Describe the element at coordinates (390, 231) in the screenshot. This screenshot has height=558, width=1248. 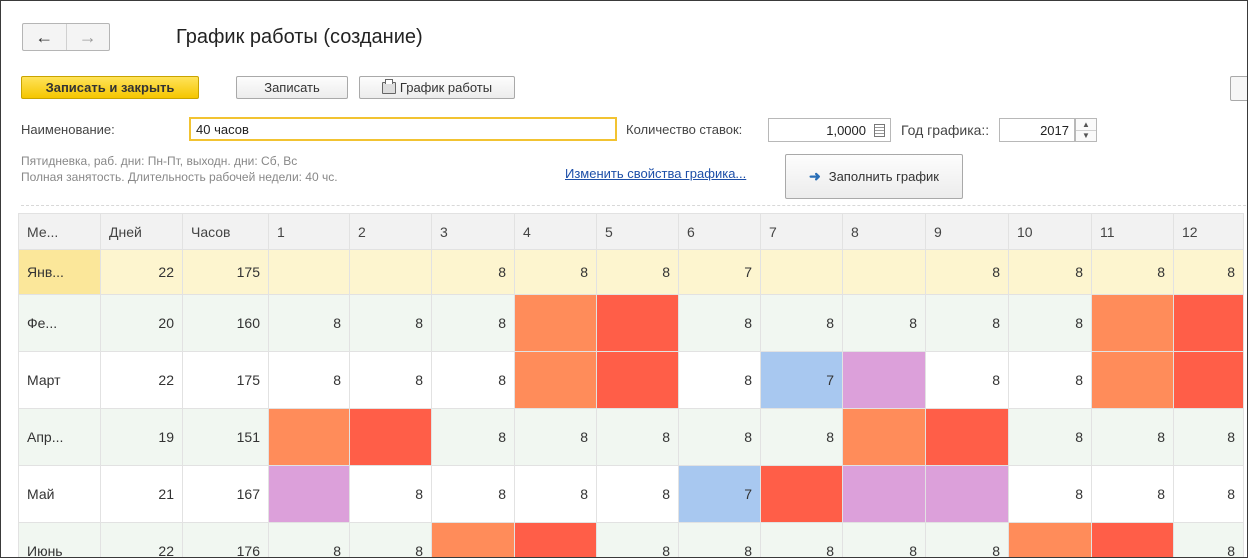
I see `grid-header-cell: 2` at that location.